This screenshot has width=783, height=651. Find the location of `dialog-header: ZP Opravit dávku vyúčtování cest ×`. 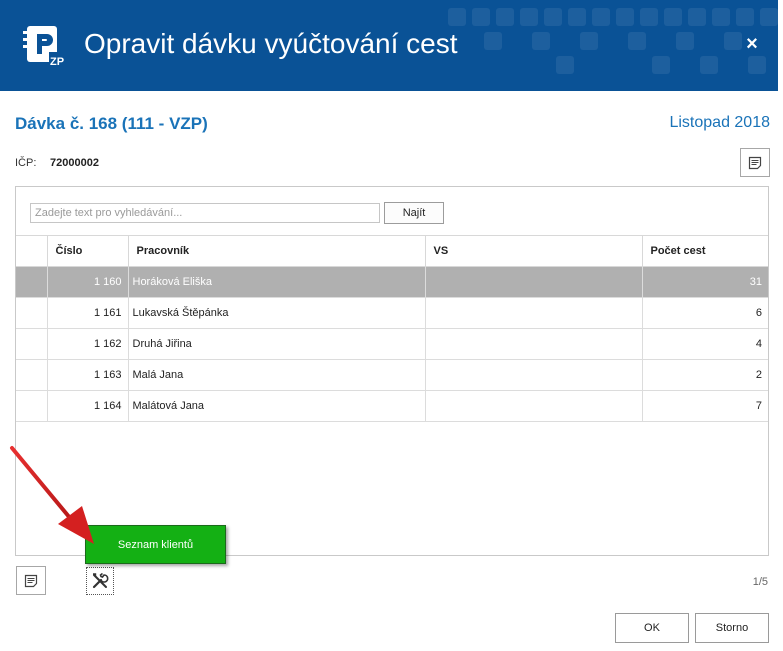

dialog-header: ZP Opravit dávku vyúčtování cest × is located at coordinates (389, 45).